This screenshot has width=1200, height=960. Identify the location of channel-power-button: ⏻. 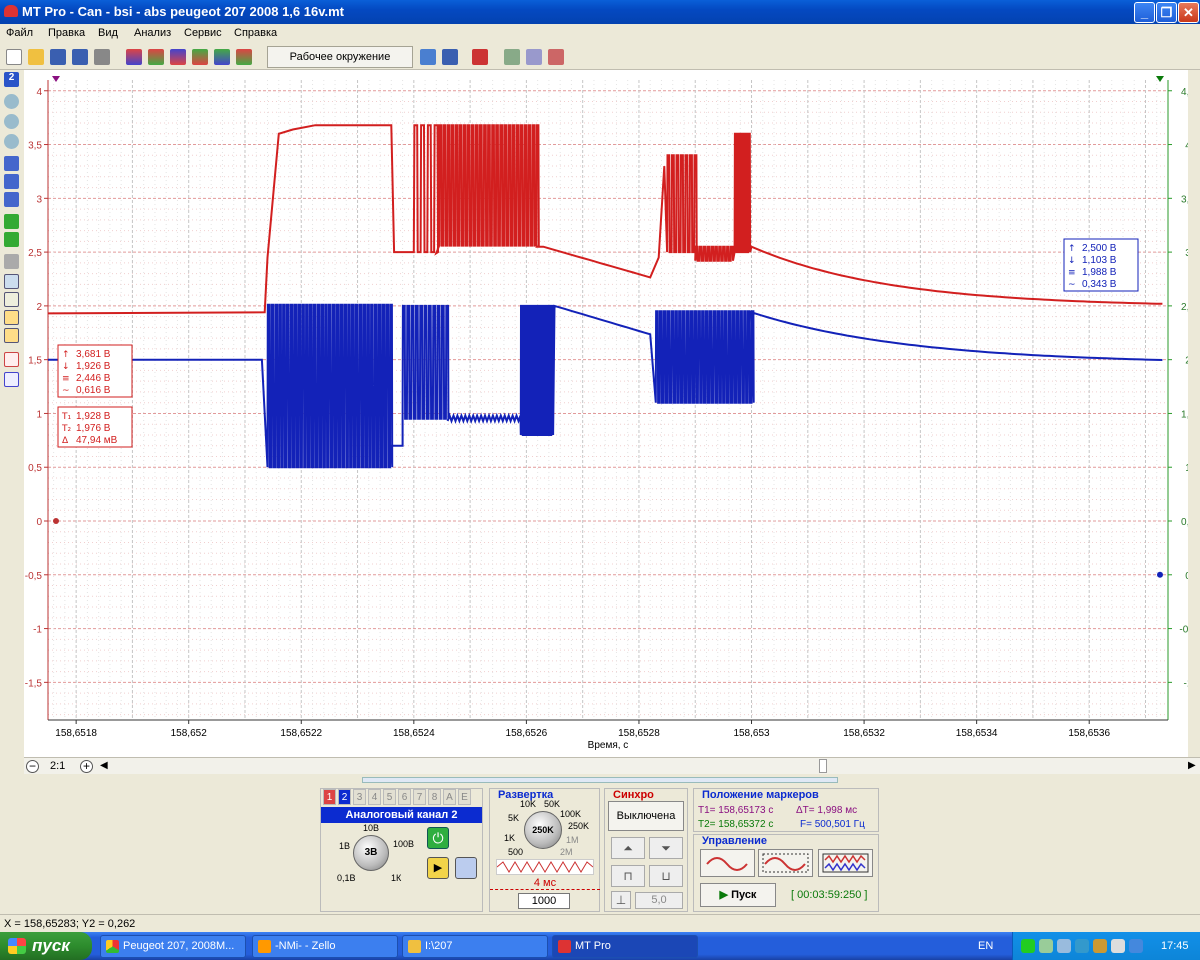
(438, 838).